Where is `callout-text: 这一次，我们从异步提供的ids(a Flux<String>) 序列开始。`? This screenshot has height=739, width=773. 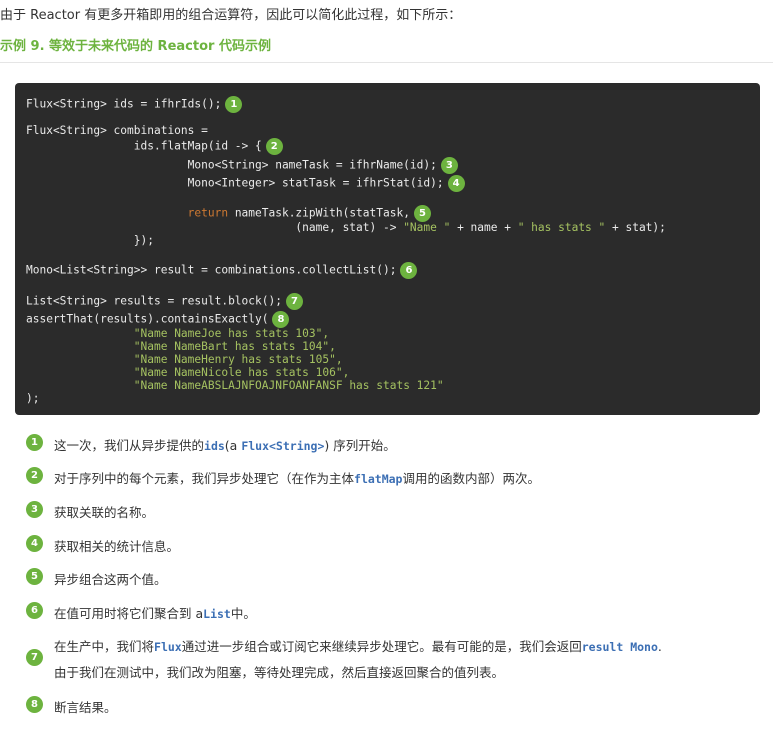 callout-text: 这一次，我们从异步提供的ids(a Flux<String>) 序列开始。 is located at coordinates (225, 445).